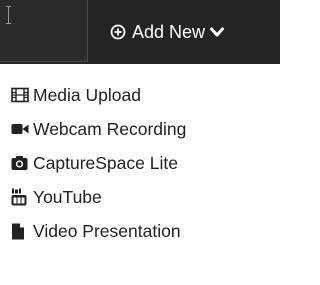  I want to click on video-camera-icon, so click(21, 129).